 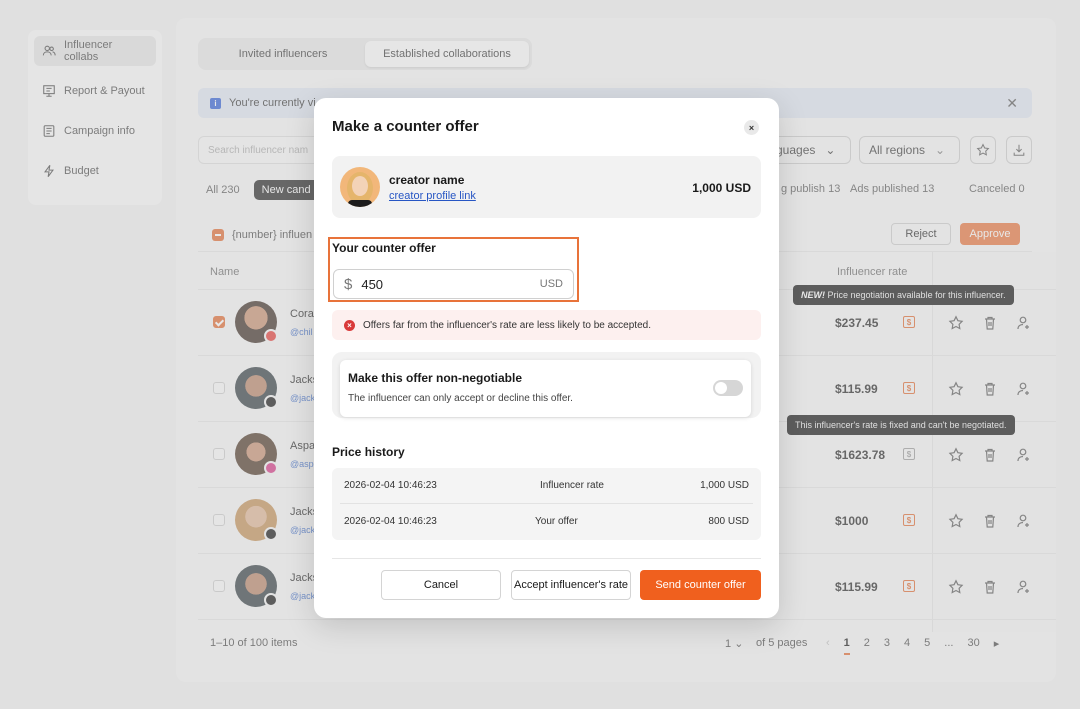 I want to click on creator-profile-link: creator profile link, so click(x=432, y=196).